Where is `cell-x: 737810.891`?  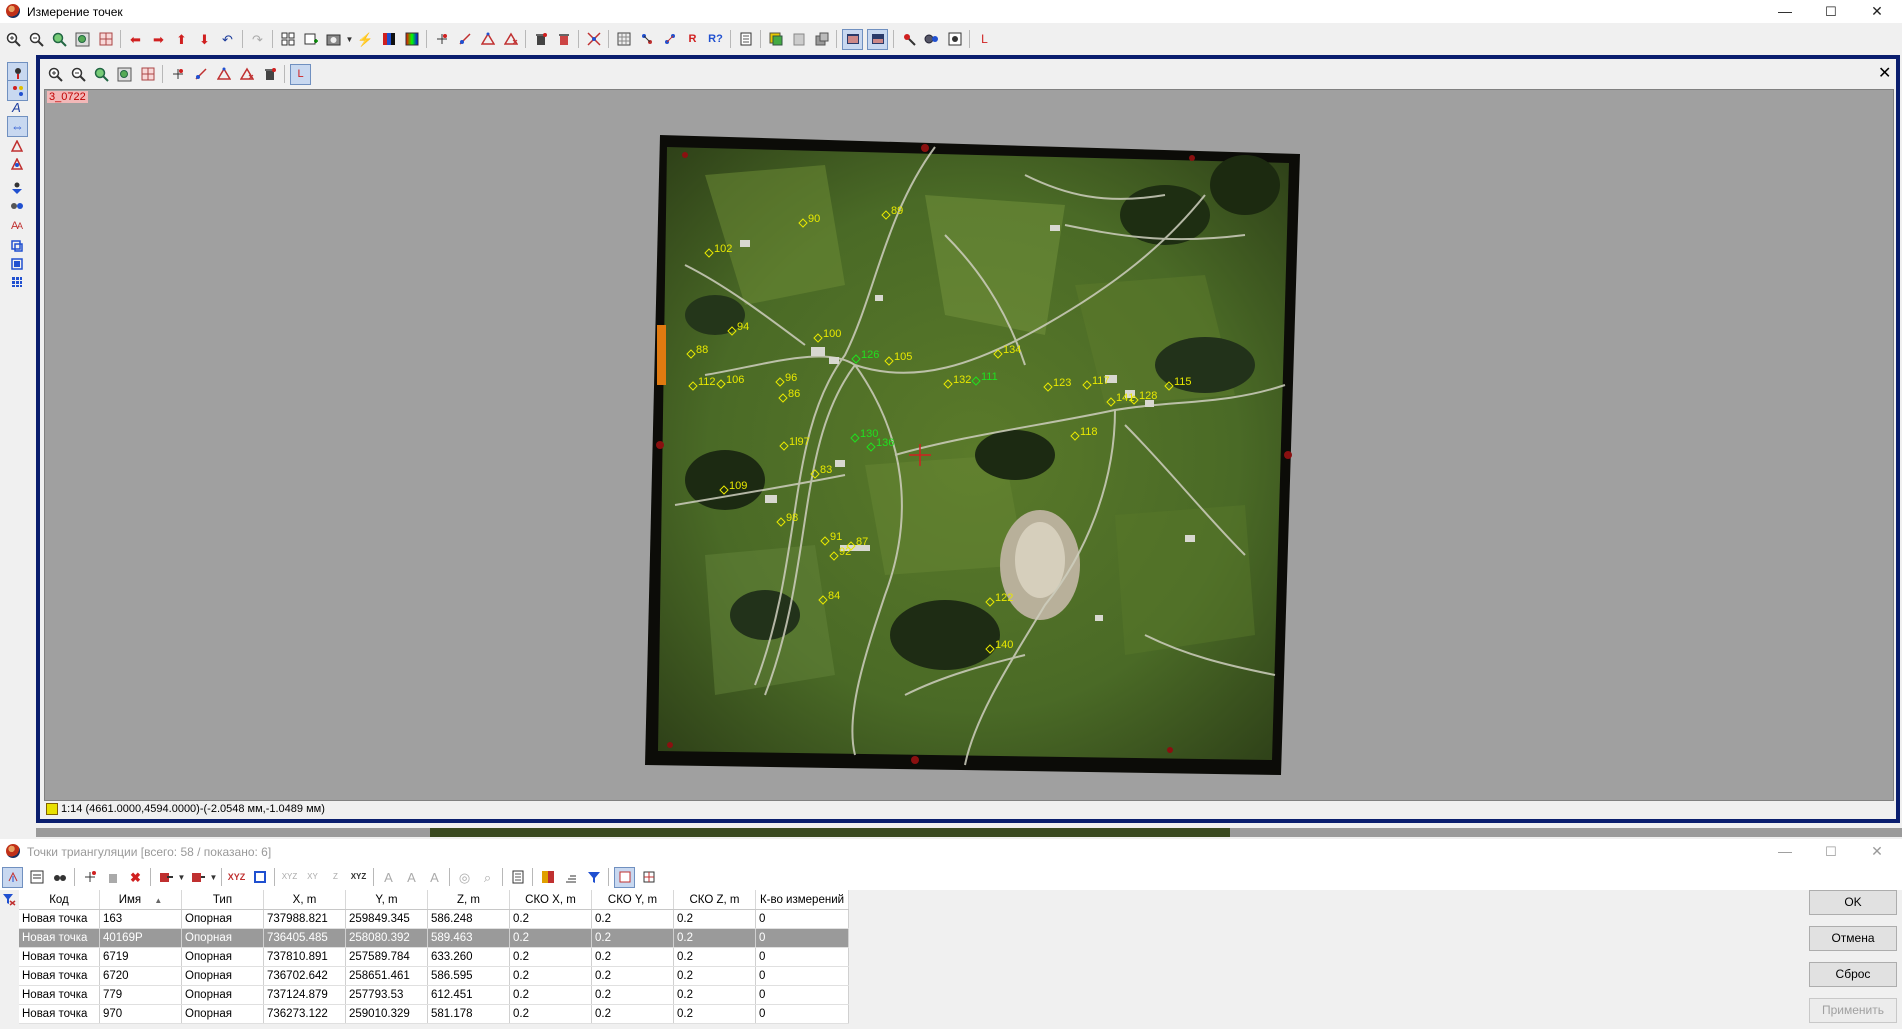 cell-x: 737810.891 is located at coordinates (304, 957).